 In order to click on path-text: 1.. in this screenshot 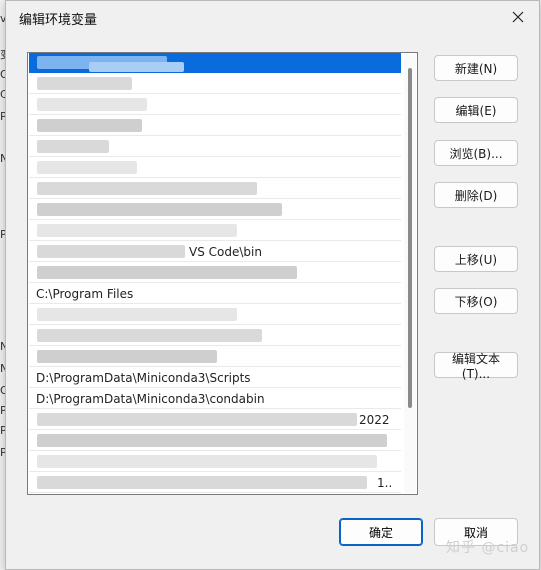, I will do `click(385, 483)`.